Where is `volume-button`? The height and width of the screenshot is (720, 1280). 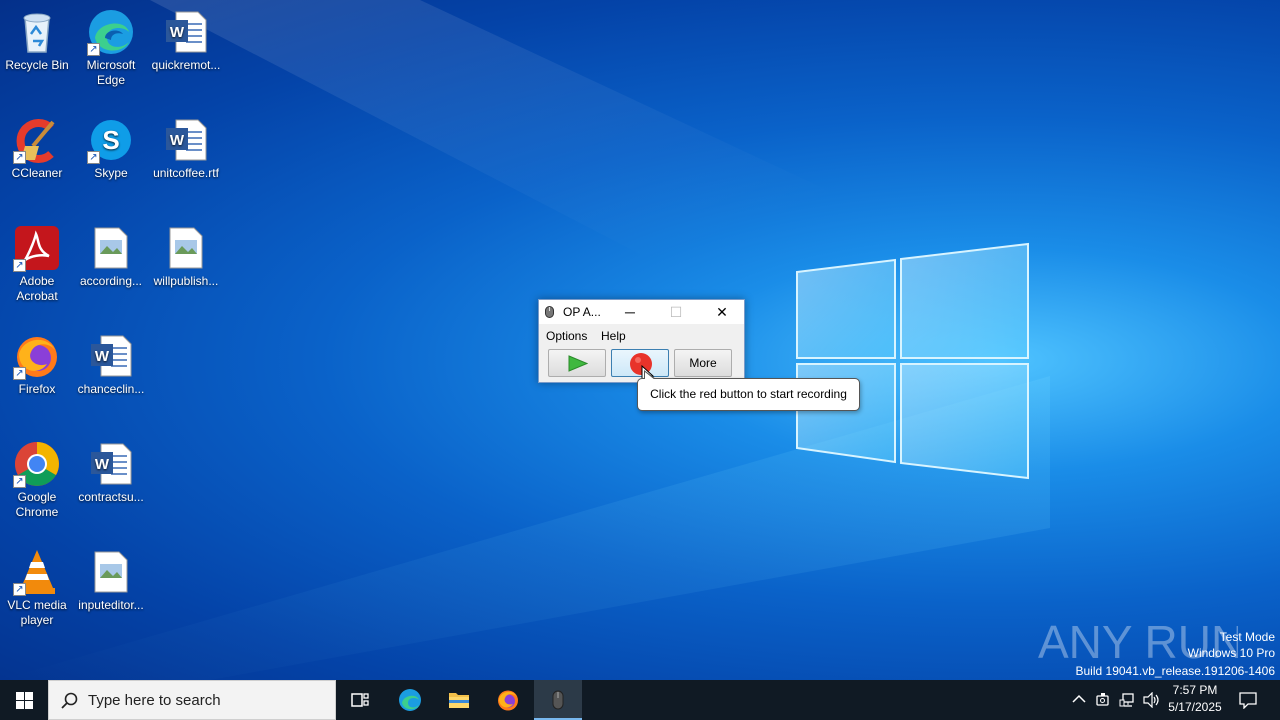 volume-button is located at coordinates (1151, 700).